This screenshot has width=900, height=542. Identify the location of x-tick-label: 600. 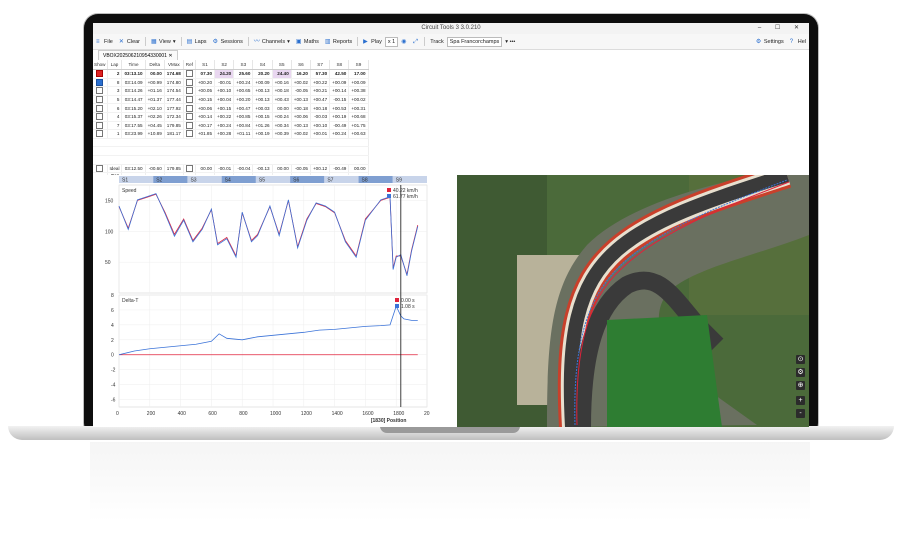
(212, 414).